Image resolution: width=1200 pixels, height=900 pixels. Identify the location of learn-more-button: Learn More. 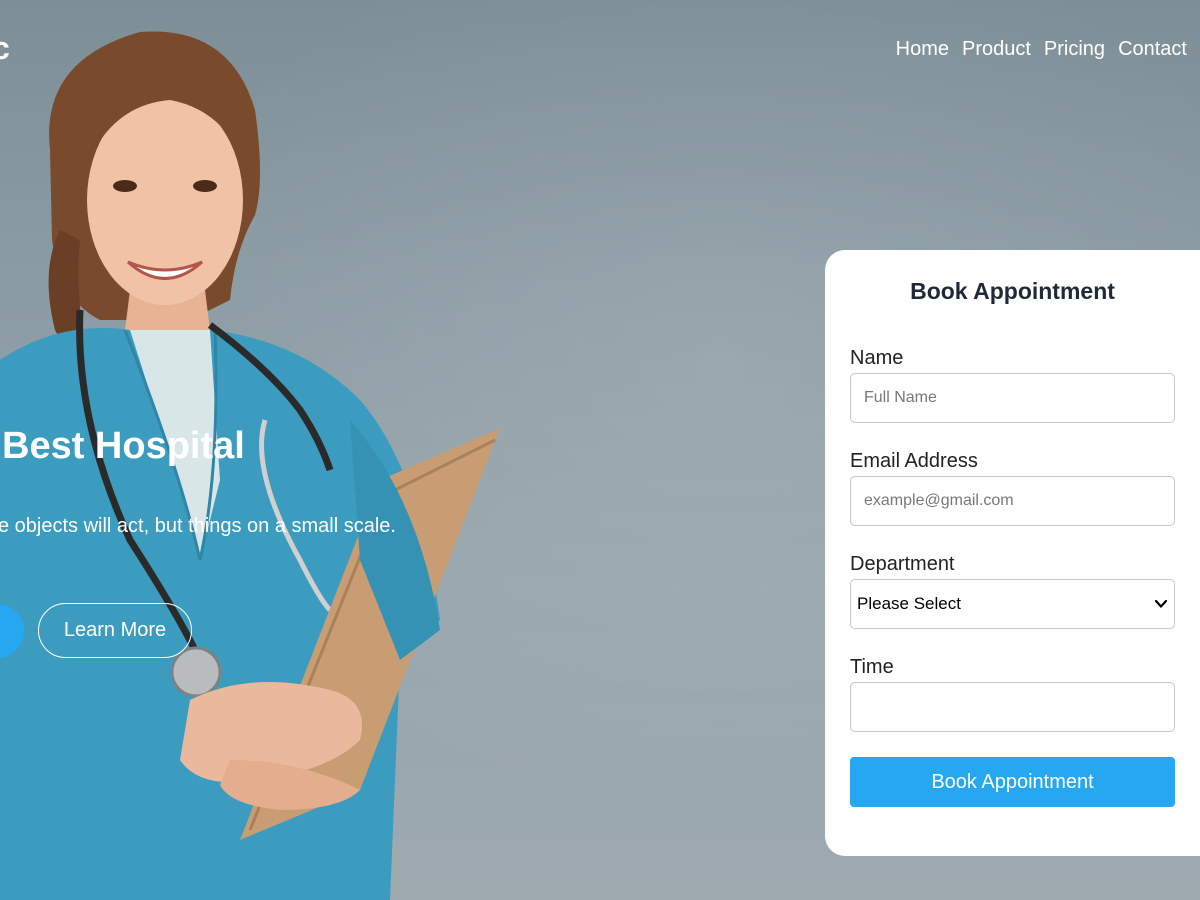
(115, 630).